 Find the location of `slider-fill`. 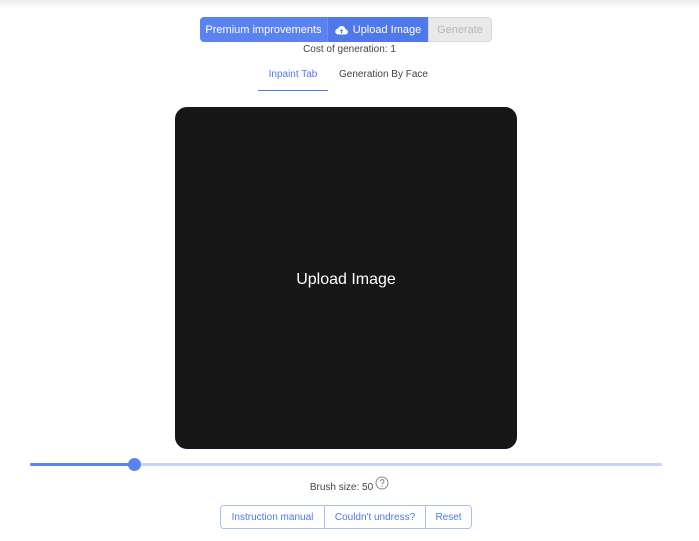

slider-fill is located at coordinates (82, 464).